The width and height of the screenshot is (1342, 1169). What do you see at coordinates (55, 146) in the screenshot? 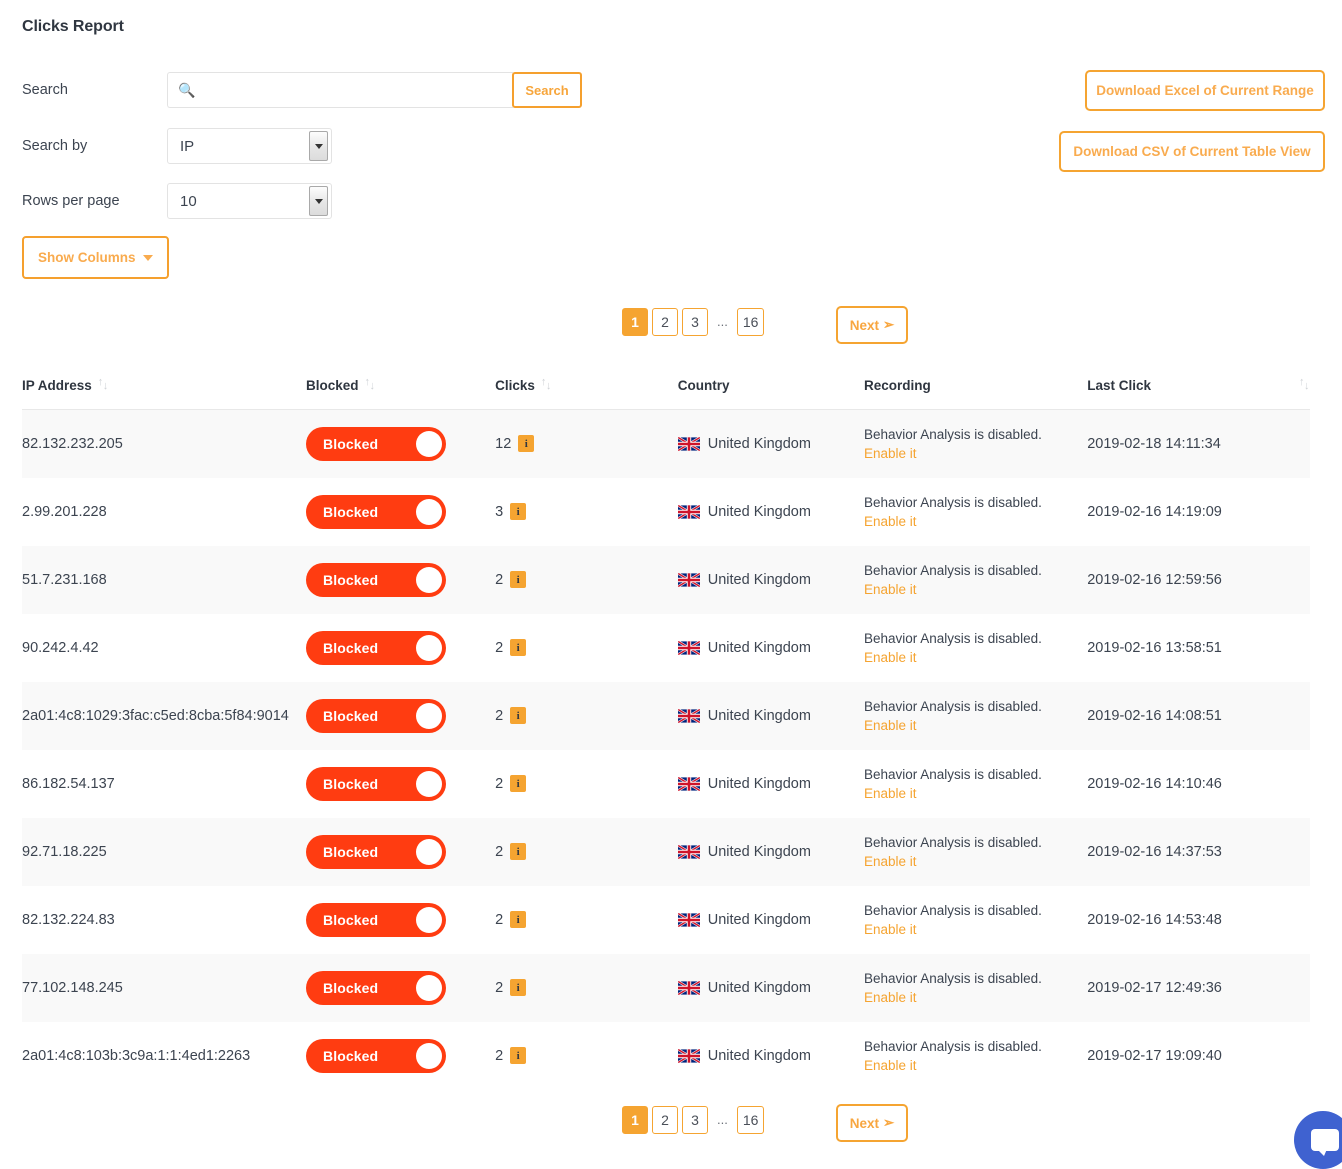
I see `search-by-label: Search by` at bounding box center [55, 146].